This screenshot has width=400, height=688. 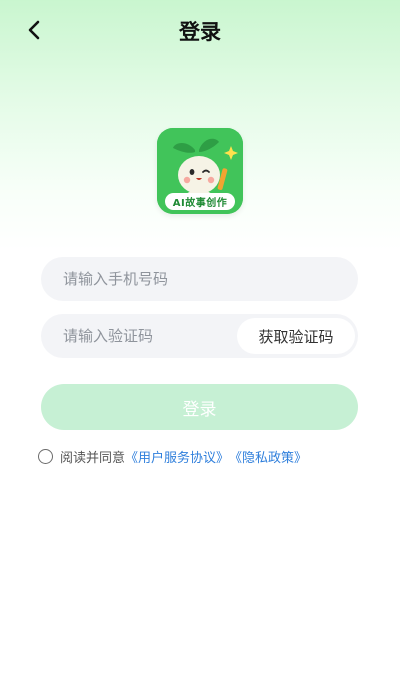 I want to click on phone-input, so click(x=153, y=279).